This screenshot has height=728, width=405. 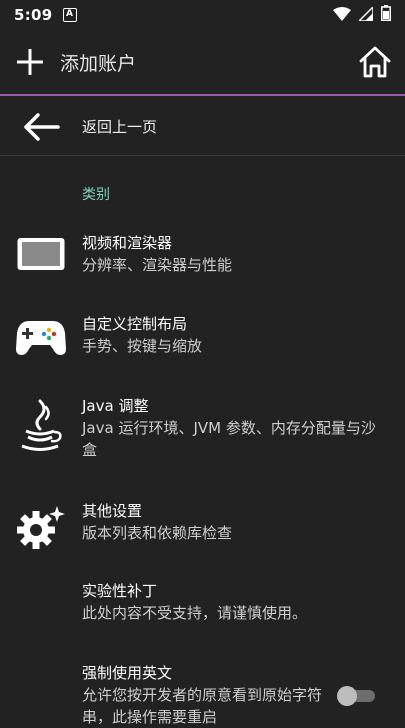 What do you see at coordinates (195, 613) in the screenshot?
I see `item-subtitle: 此处内容不受支持，请谨慎使用。` at bounding box center [195, 613].